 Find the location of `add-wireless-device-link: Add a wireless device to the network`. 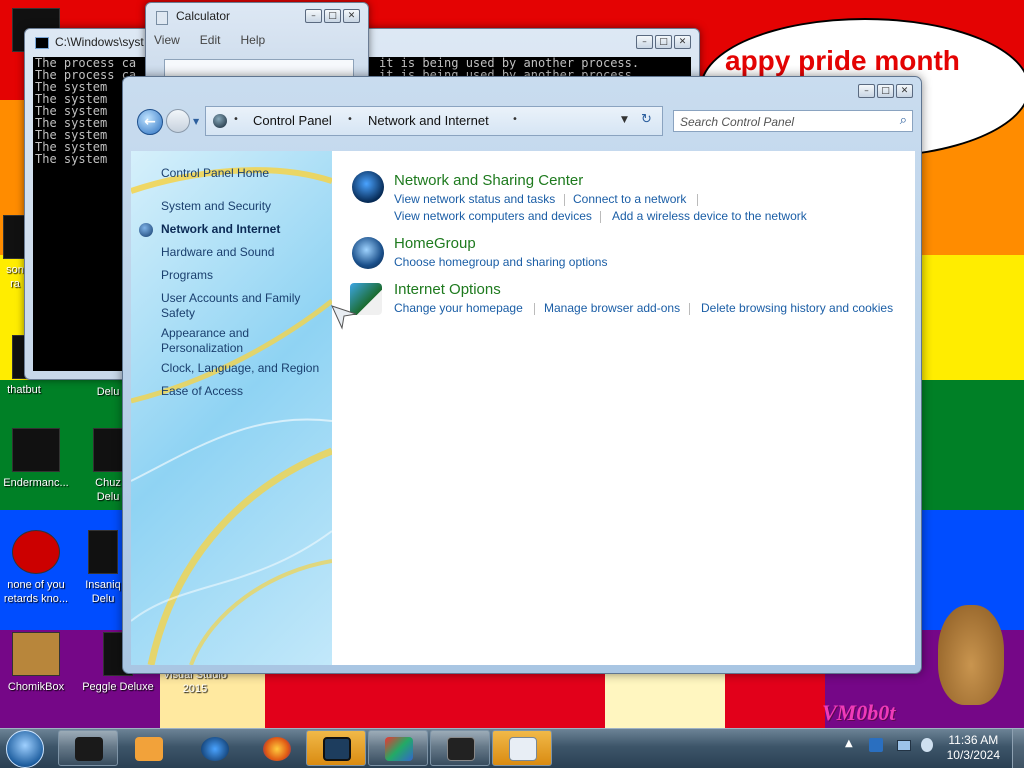

add-wireless-device-link: Add a wireless device to the network is located at coordinates (709, 216).